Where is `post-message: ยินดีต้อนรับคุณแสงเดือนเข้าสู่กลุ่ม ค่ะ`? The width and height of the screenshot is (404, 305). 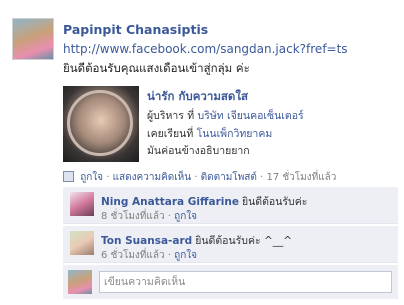 post-message: ยินดีต้อนรับคุณแสงเดือนเข้าสู่กลุ่ม ค่ะ is located at coordinates (156, 68).